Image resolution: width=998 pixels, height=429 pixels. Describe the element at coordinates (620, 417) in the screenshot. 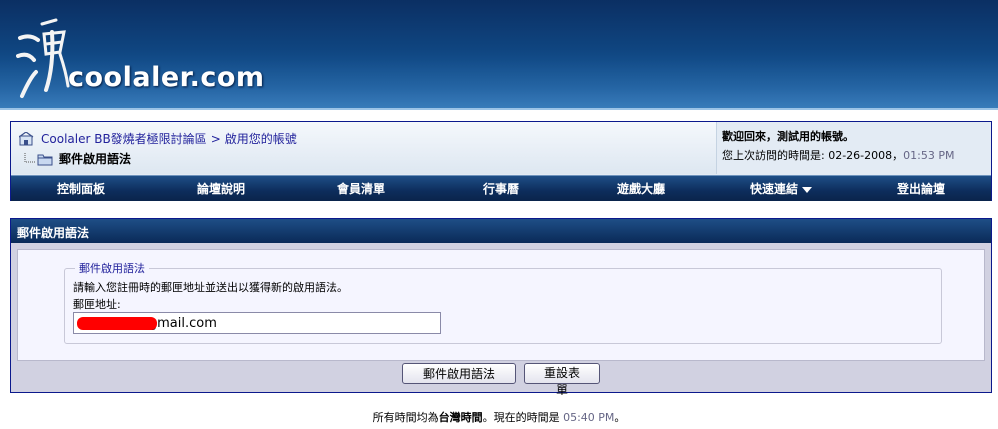

I see `footer-suffix: 。` at that location.